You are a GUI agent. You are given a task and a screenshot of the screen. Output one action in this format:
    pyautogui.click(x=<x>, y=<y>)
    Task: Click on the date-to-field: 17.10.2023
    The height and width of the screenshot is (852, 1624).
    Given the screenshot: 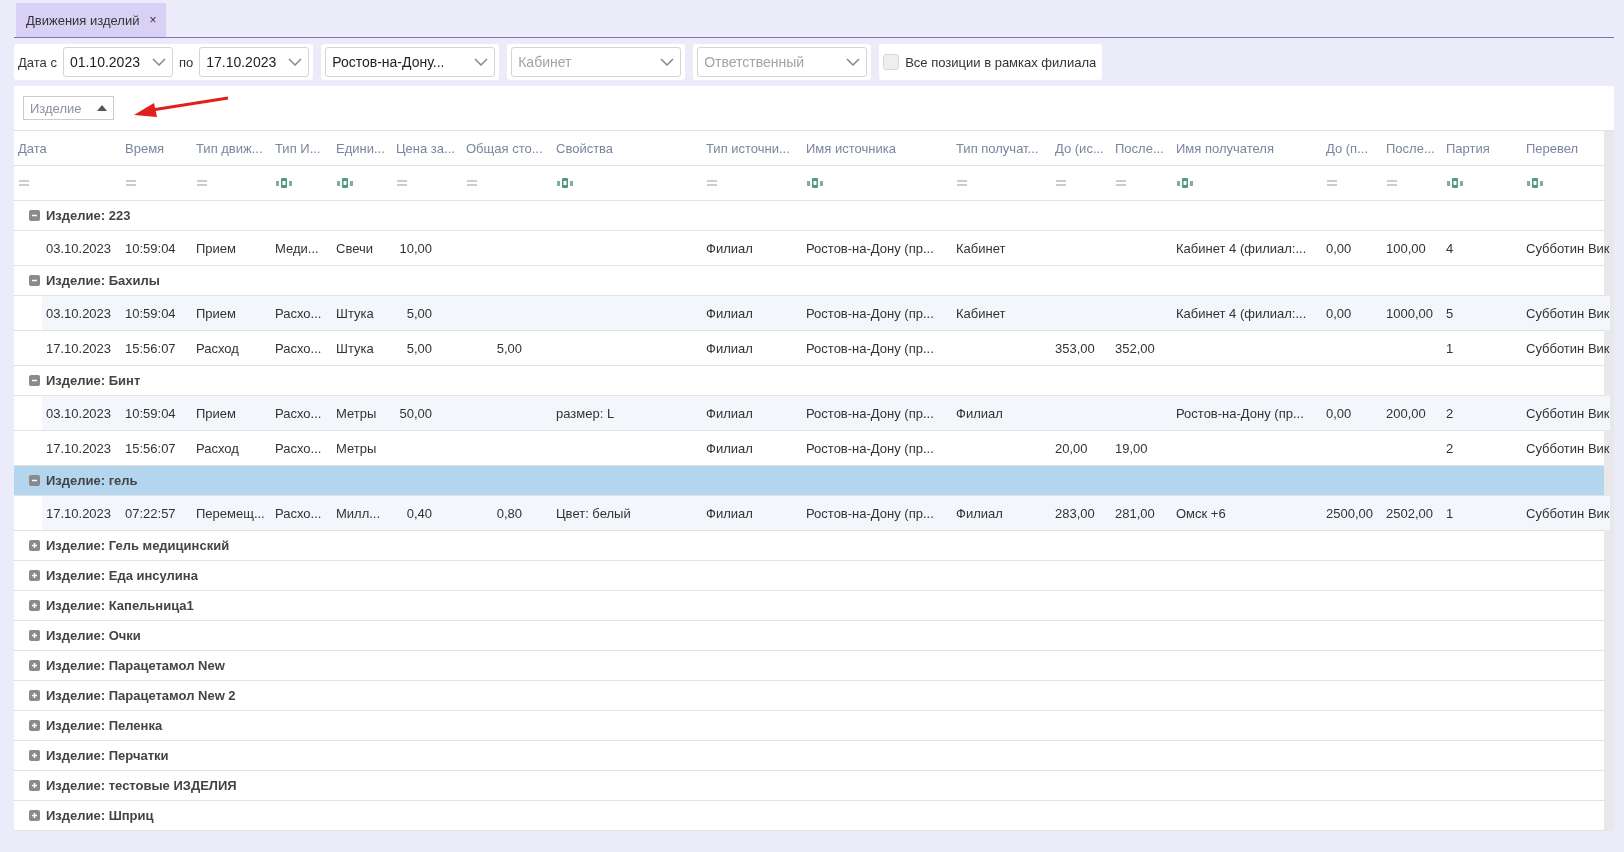 What is the action you would take?
    pyautogui.click(x=254, y=62)
    